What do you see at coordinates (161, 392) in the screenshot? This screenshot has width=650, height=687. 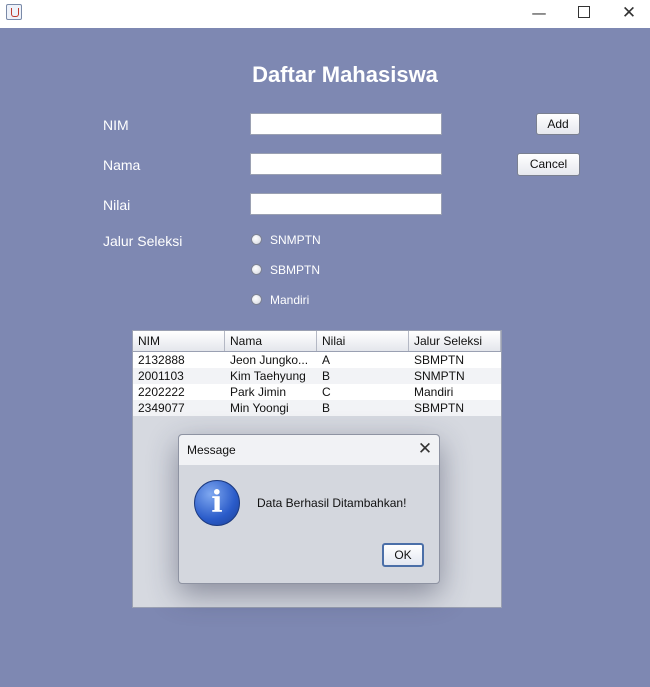 I see `cell-nim: 2202222` at bounding box center [161, 392].